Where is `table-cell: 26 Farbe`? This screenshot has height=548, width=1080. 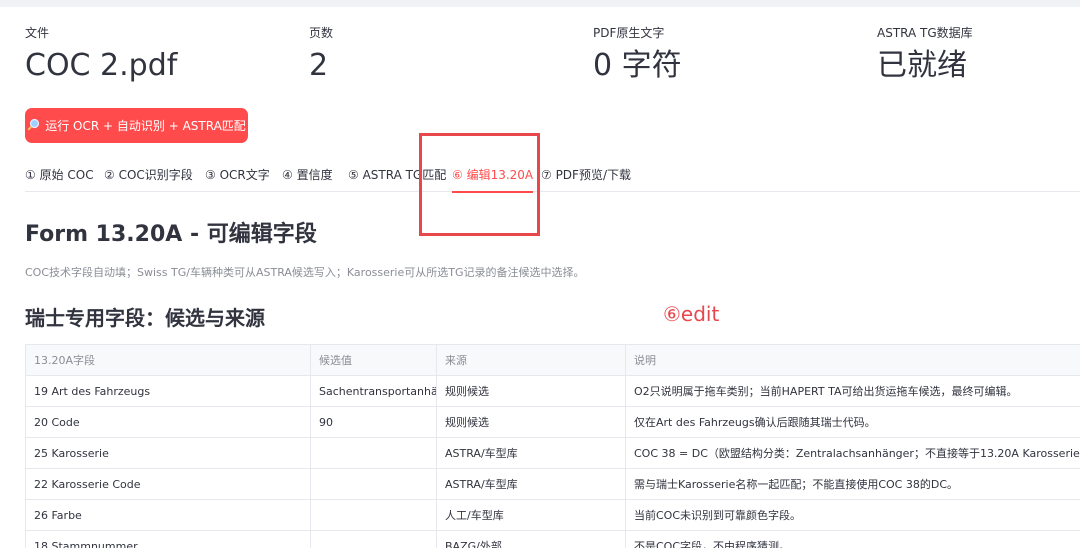
table-cell: 26 Farbe is located at coordinates (168, 515).